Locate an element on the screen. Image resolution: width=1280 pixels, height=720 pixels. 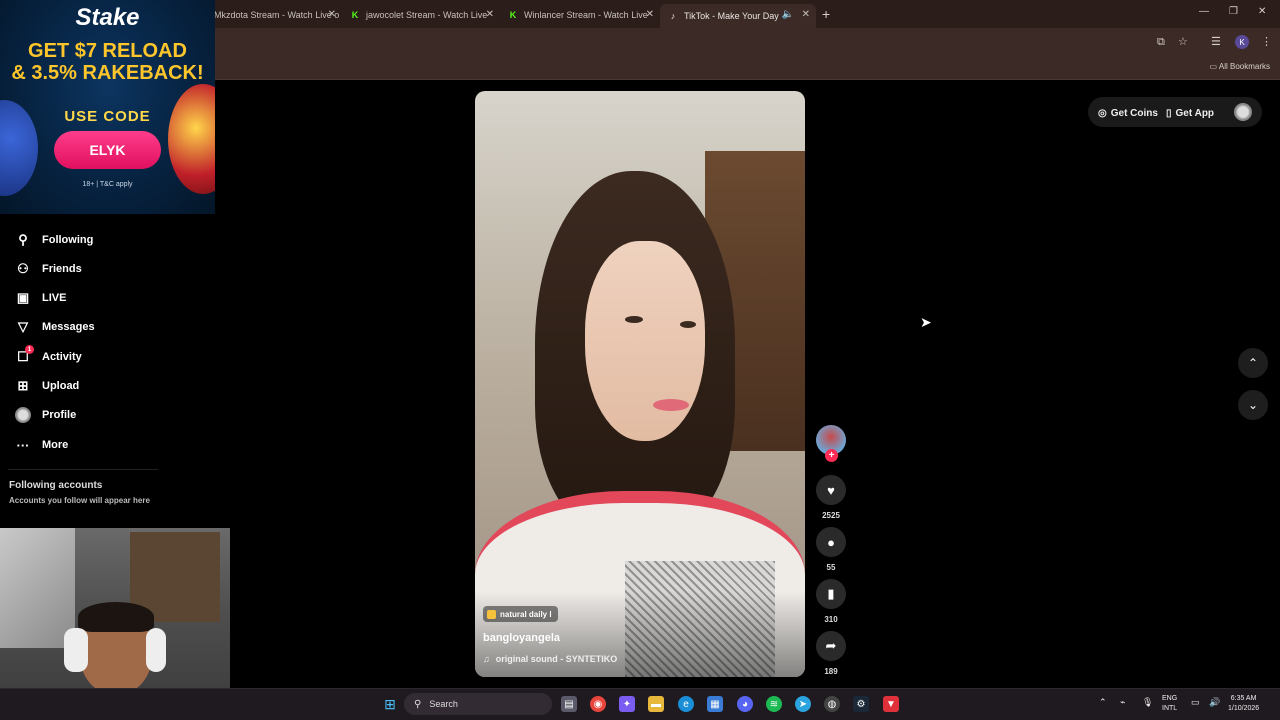
minimize-button: — is located at coordinates (1204, 11).